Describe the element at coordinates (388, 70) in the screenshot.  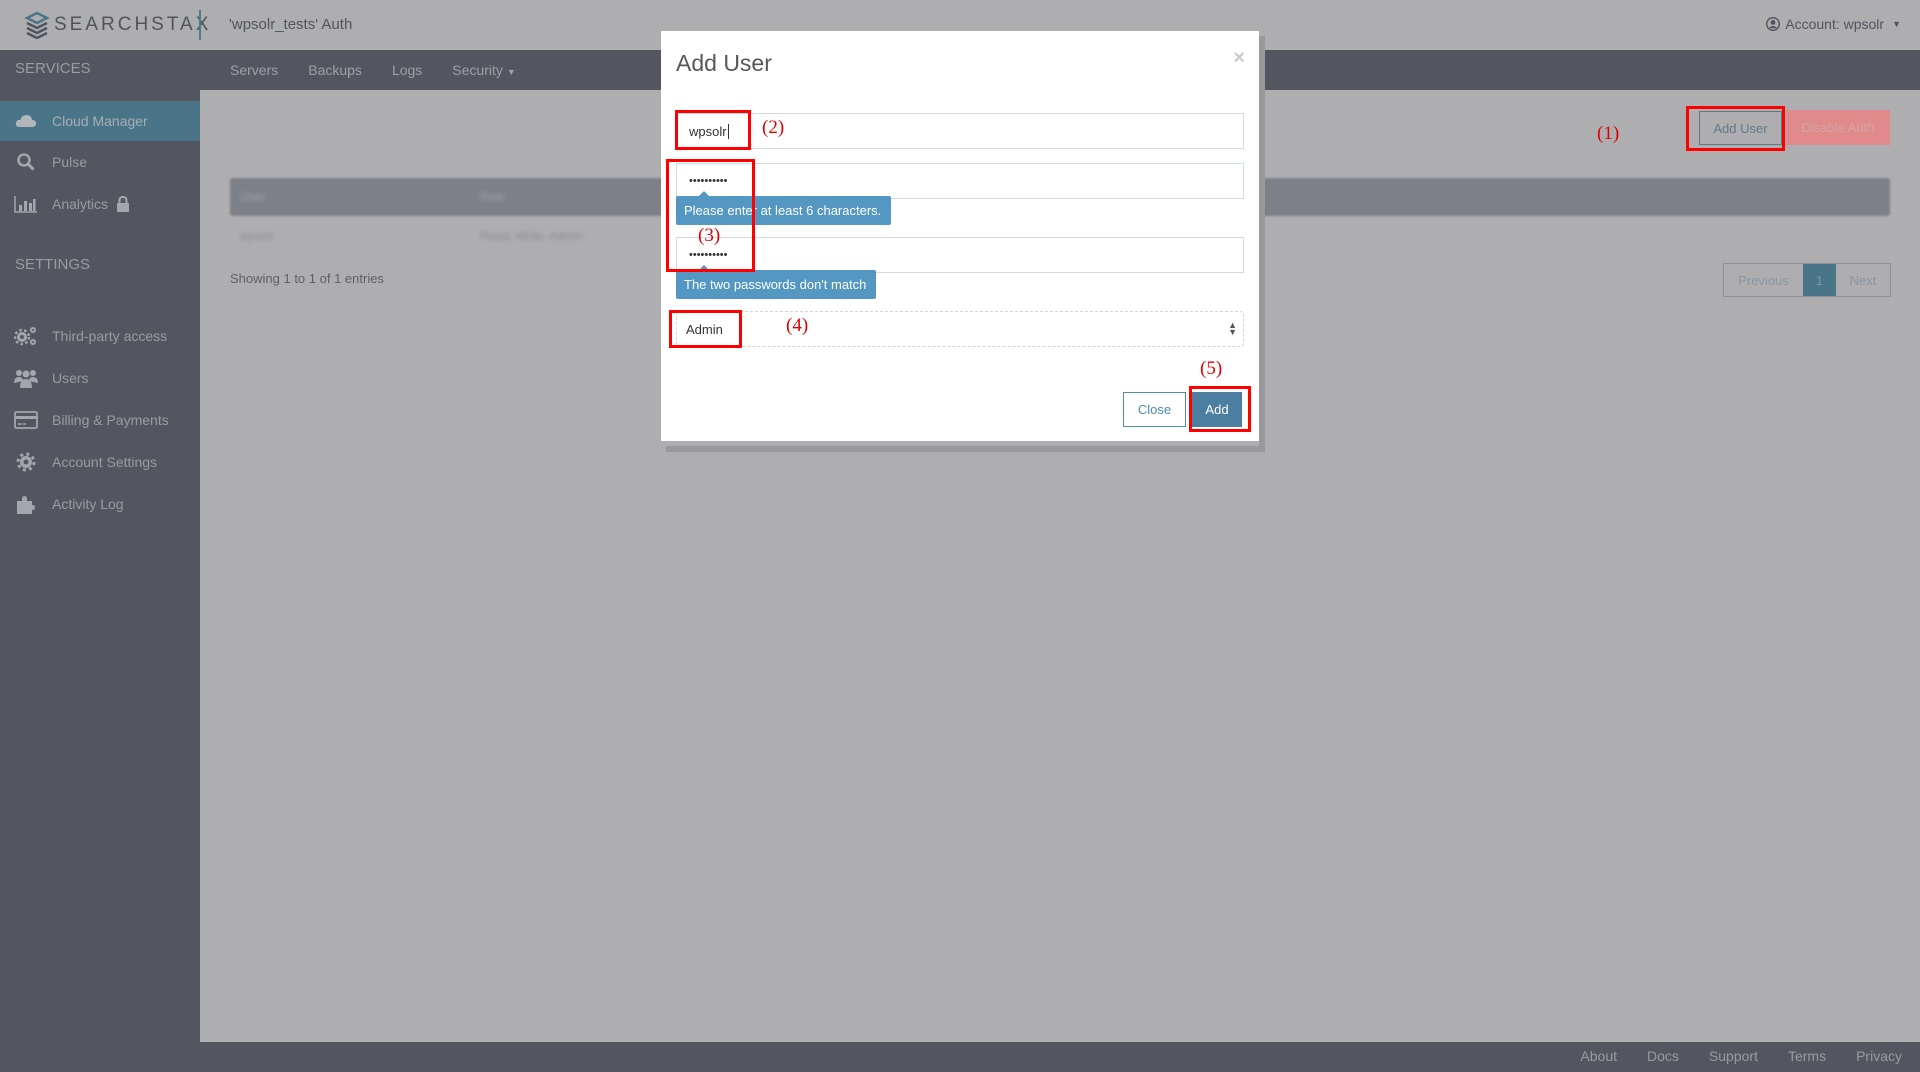
I see `service-tabs: Servers Backups Logs Security ▼` at that location.